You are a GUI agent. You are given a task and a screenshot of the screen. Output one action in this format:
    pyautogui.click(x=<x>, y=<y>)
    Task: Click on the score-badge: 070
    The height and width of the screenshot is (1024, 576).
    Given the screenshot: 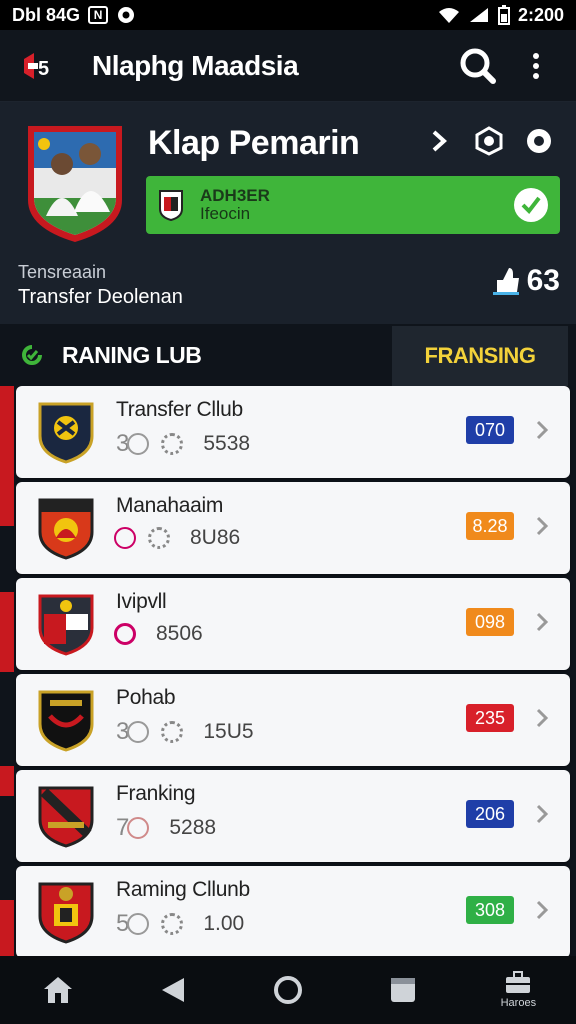 What is the action you would take?
    pyautogui.click(x=490, y=430)
    